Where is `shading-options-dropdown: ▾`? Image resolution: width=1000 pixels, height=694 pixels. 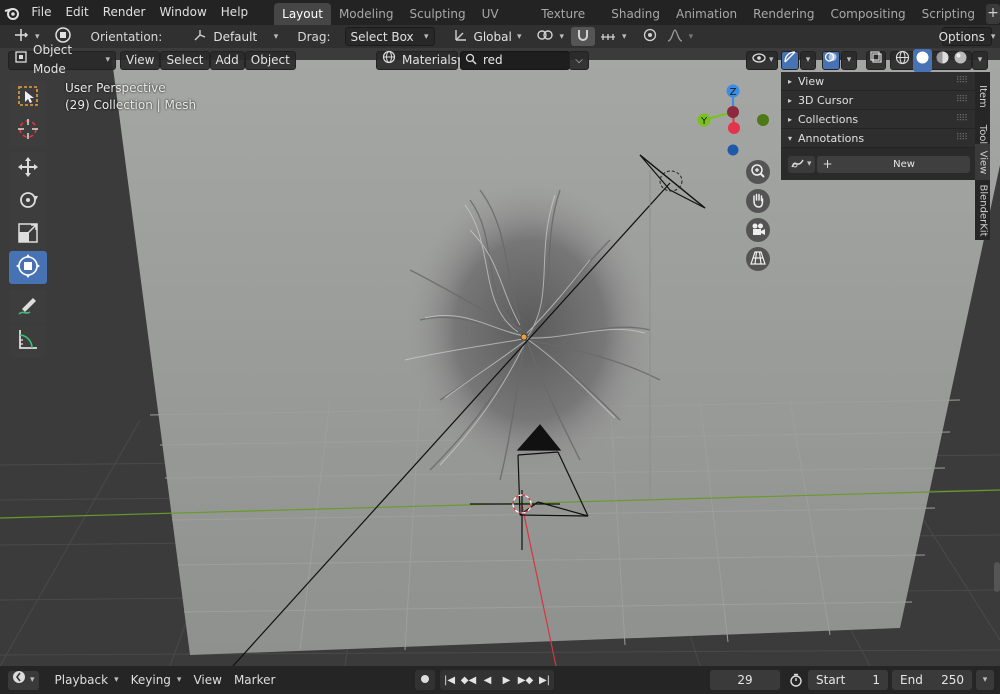
shading-options-dropdown: ▾ is located at coordinates (980, 60).